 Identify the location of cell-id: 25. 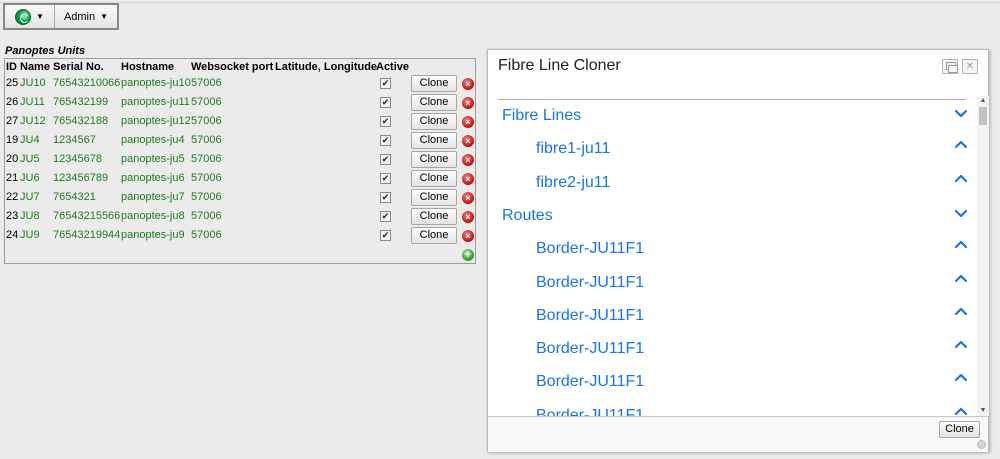
(12, 83).